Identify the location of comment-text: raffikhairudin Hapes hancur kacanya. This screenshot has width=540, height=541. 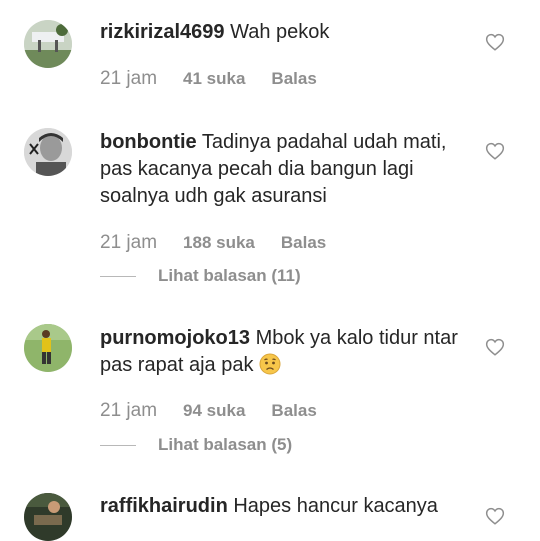
(285, 506).